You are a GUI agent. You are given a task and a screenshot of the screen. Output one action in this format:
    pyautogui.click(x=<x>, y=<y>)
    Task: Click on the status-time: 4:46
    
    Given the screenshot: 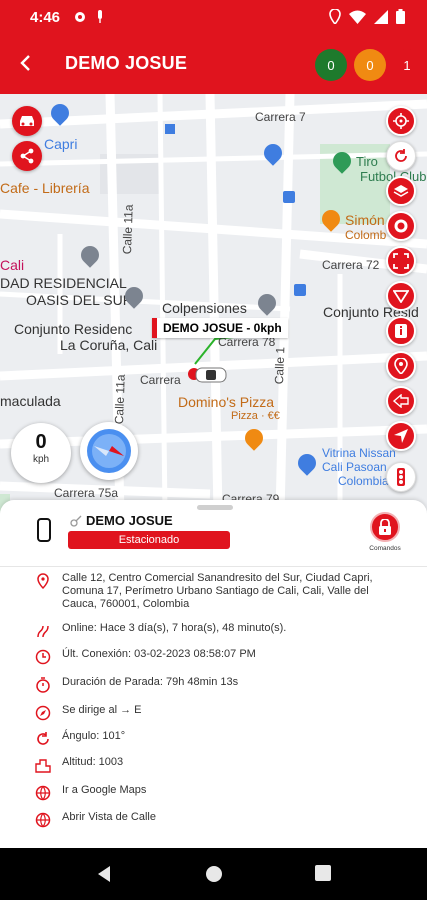 What is the action you would take?
    pyautogui.click(x=45, y=17)
    